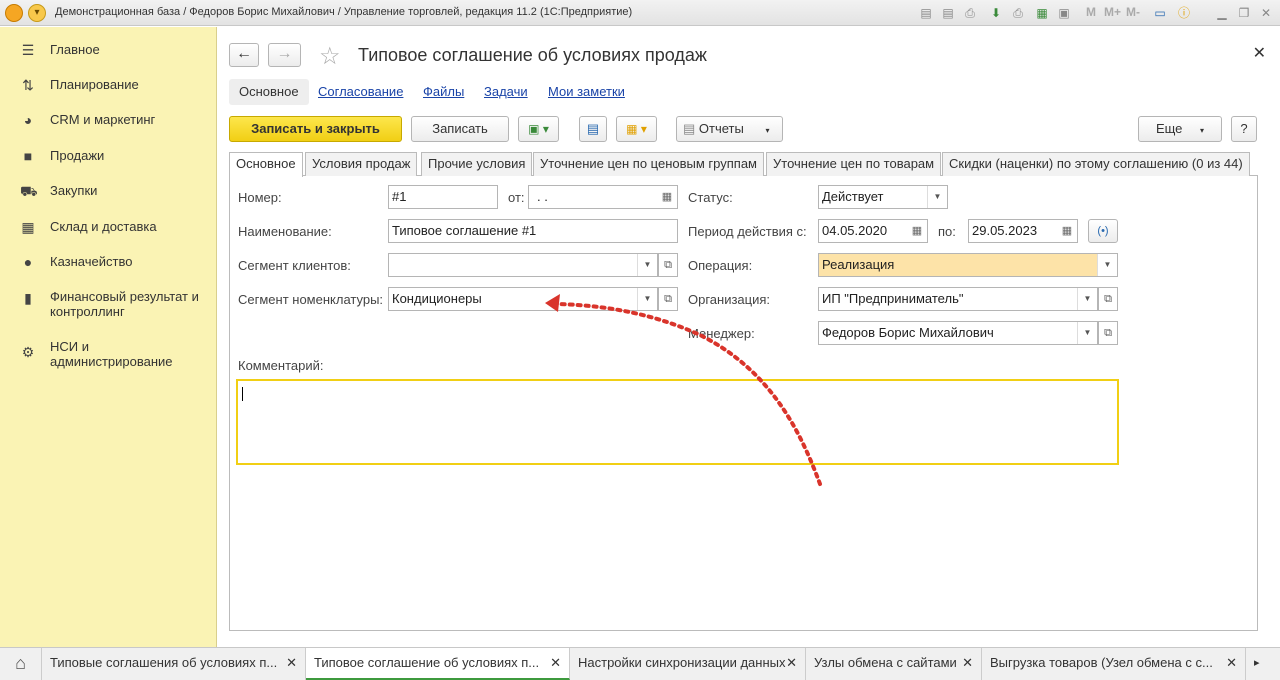  I want to click on memory-plus-button: M+, so click(1112, 12).